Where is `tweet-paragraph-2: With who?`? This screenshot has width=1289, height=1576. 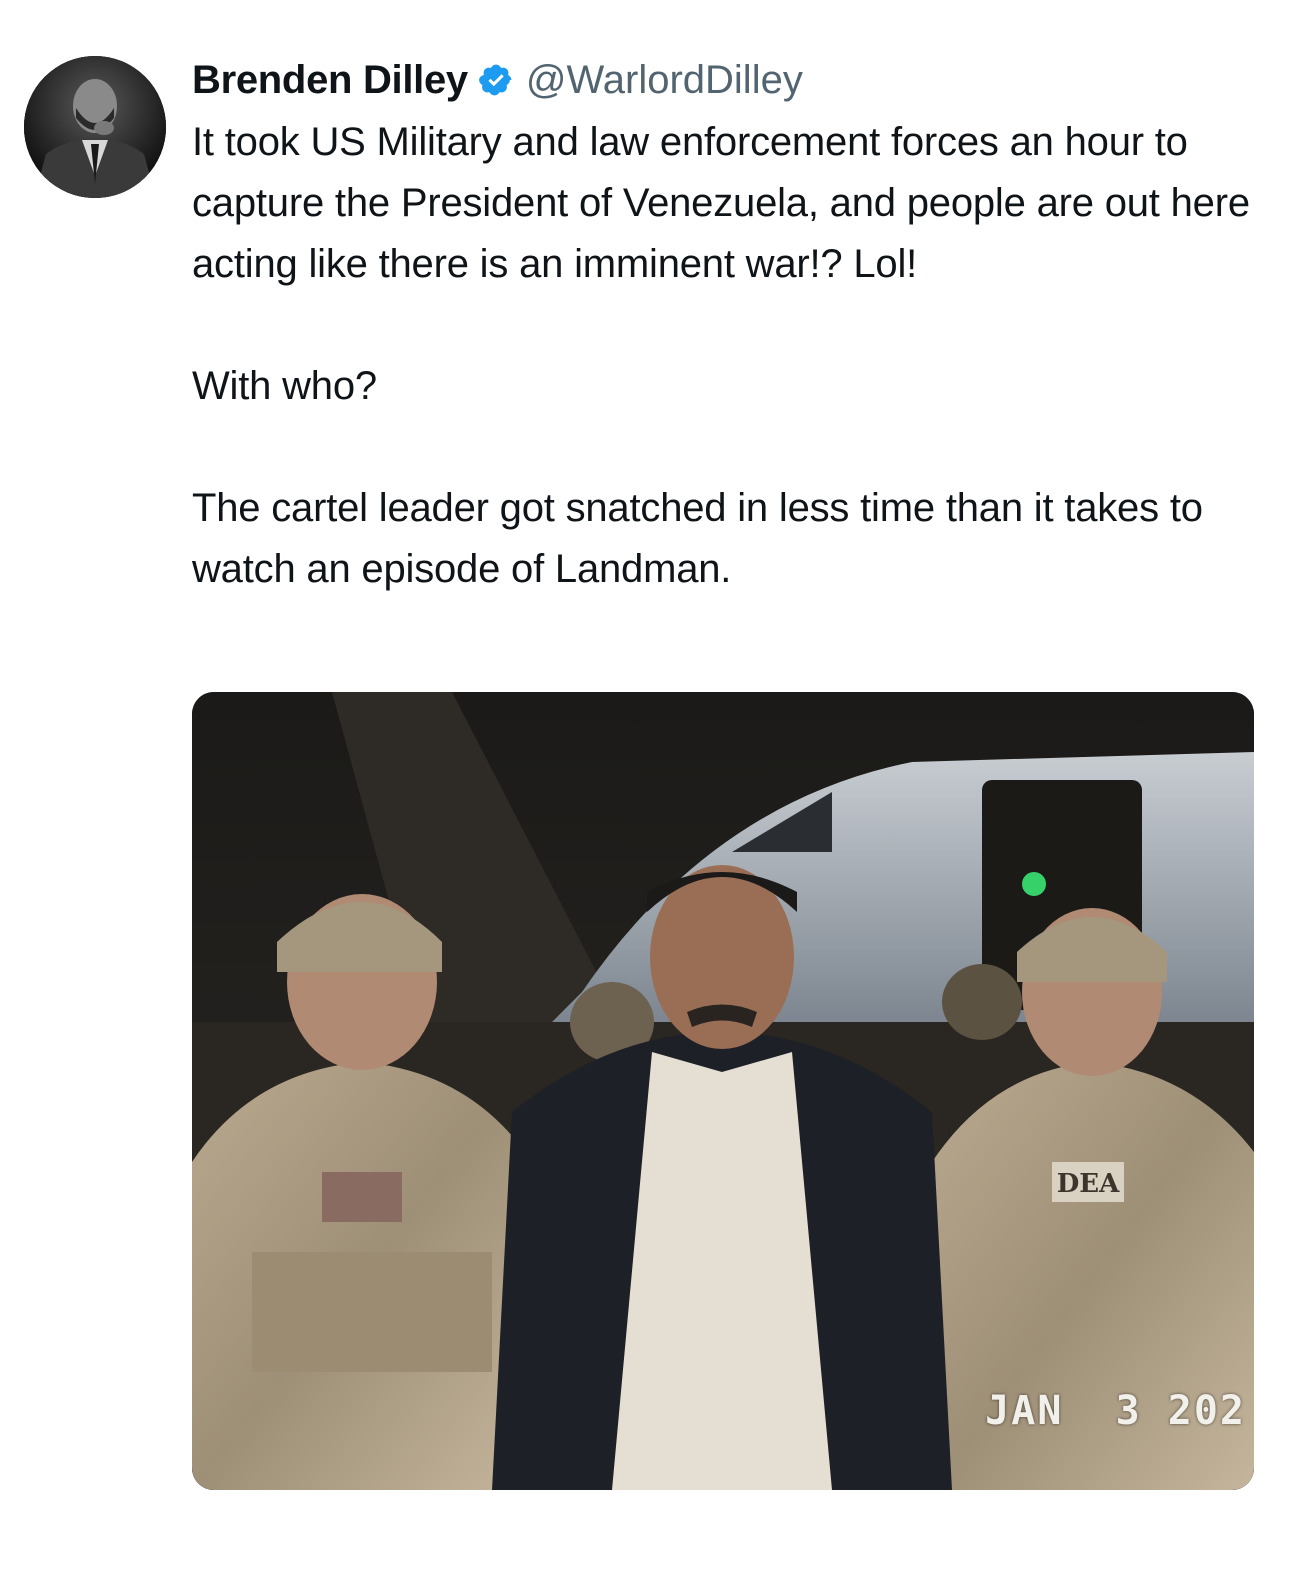
tweet-paragraph-2: With who? is located at coordinates (284, 386).